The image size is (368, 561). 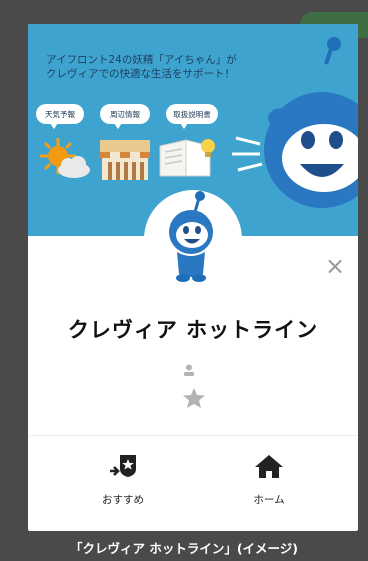 What do you see at coordinates (187, 158) in the screenshot?
I see `manual-book-icon` at bounding box center [187, 158].